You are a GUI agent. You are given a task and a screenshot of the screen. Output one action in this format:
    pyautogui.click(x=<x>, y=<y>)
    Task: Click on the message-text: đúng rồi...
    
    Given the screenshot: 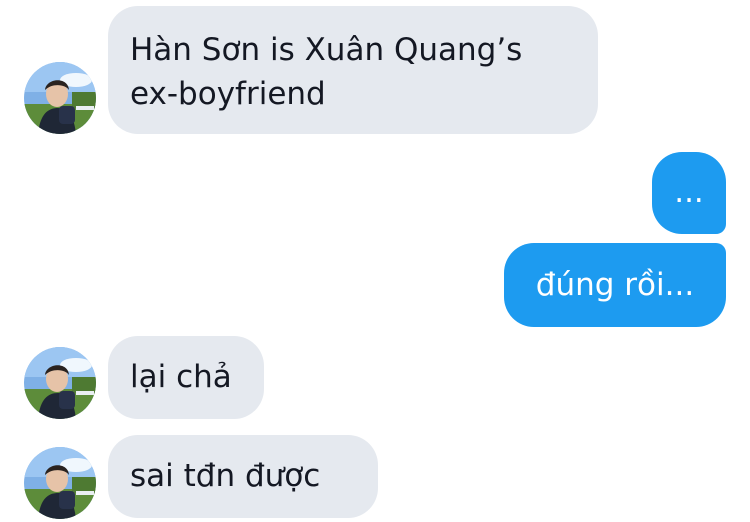 What is the action you would take?
    pyautogui.click(x=615, y=285)
    